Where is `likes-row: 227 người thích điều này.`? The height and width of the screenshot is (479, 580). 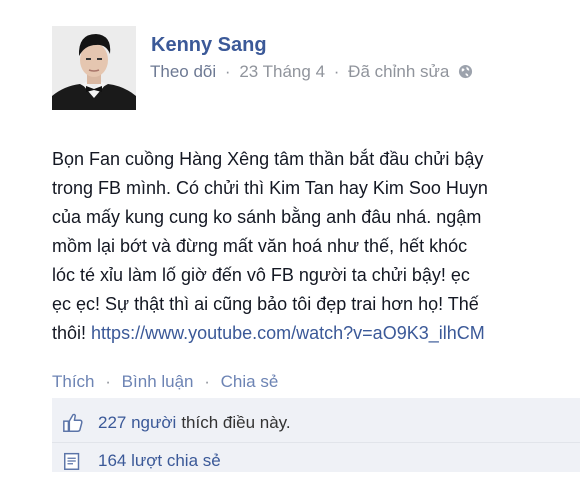 likes-row: 227 người thích điều này. is located at coordinates (316, 423).